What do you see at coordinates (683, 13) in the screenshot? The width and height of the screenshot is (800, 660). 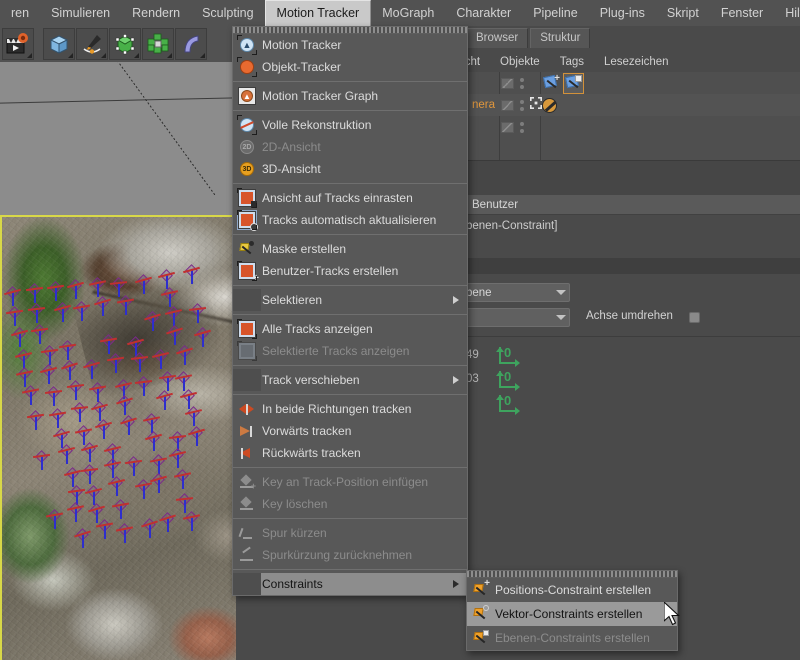 I see `menubar-item-skript: Skript` at bounding box center [683, 13].